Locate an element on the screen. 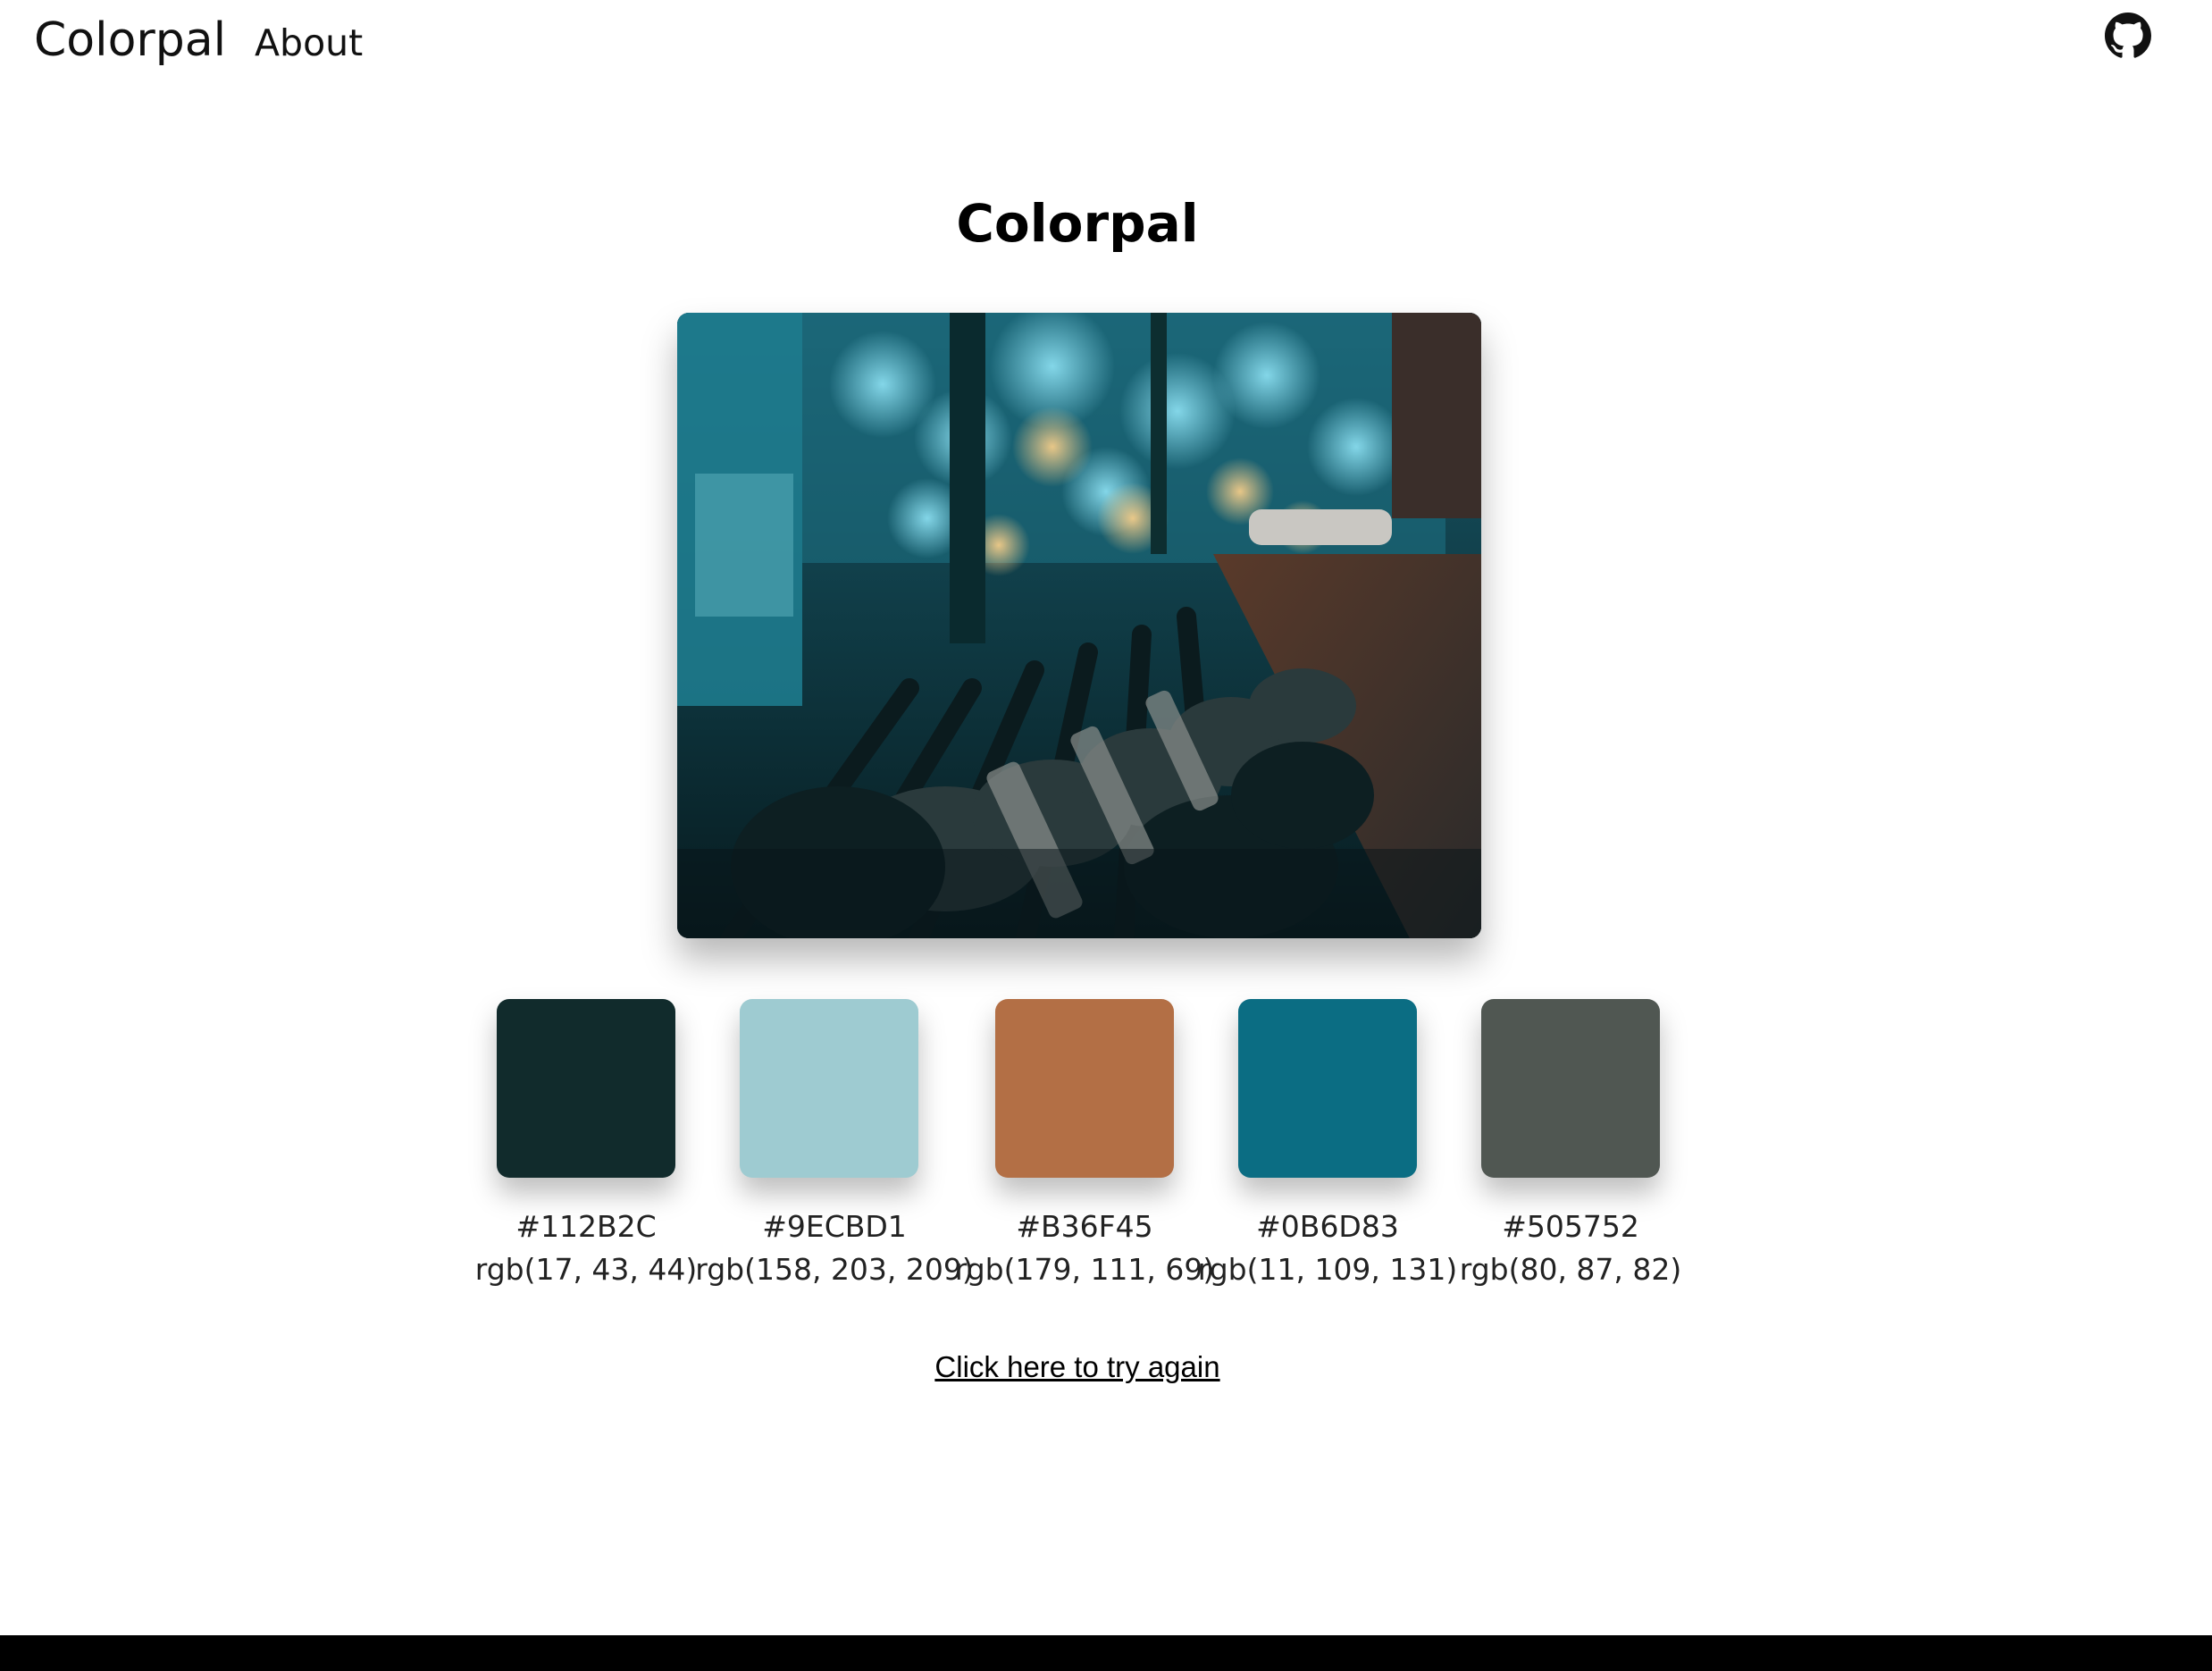 This screenshot has width=2212, height=1671. swatch-hex-5: #505752 is located at coordinates (1570, 1226).